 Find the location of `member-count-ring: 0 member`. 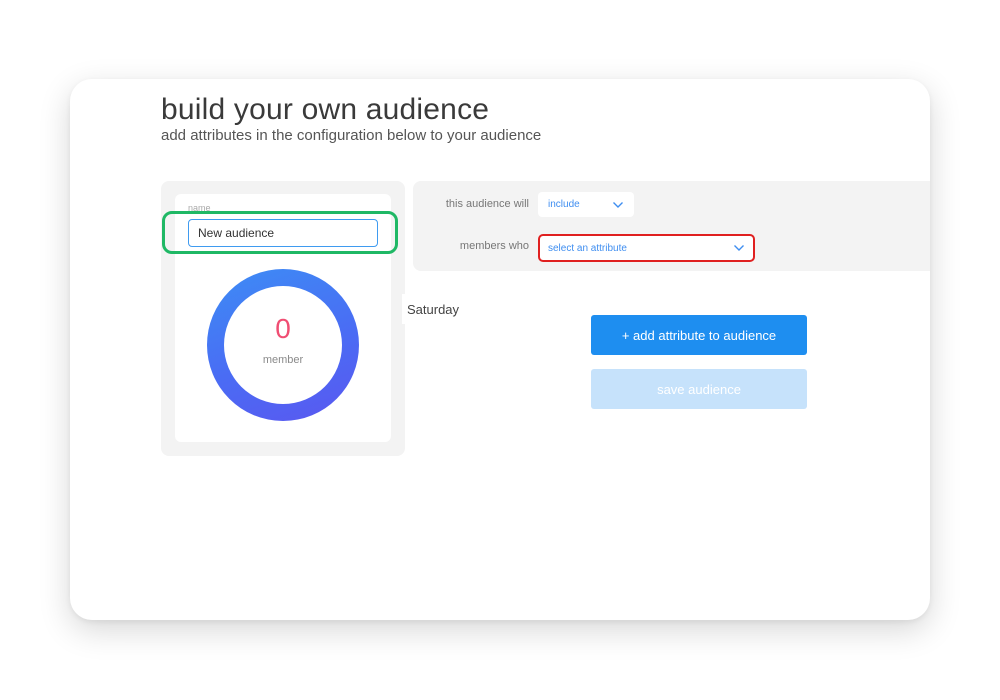

member-count-ring: 0 member is located at coordinates (283, 345).